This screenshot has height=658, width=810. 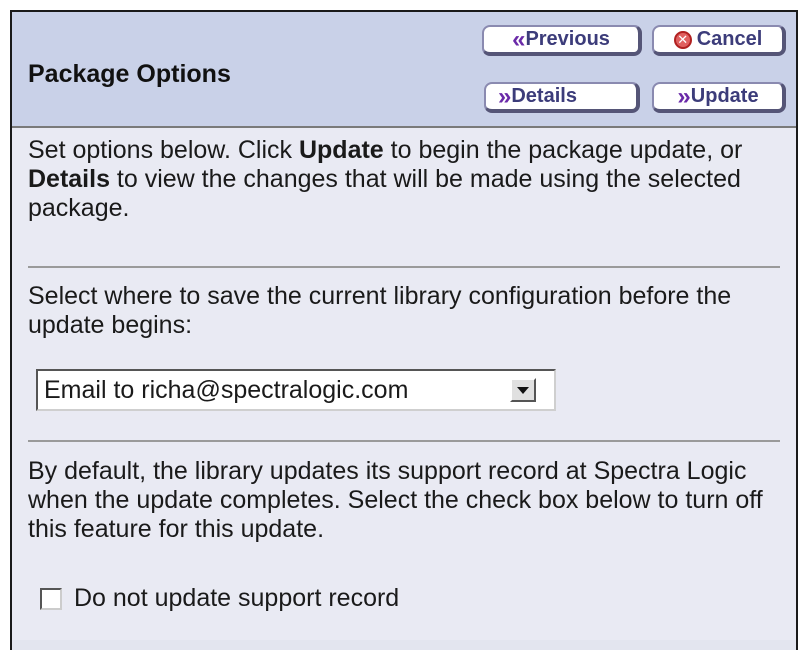 What do you see at coordinates (226, 390) in the screenshot?
I see `save-location-value: Email to richa@spectralogic.com` at bounding box center [226, 390].